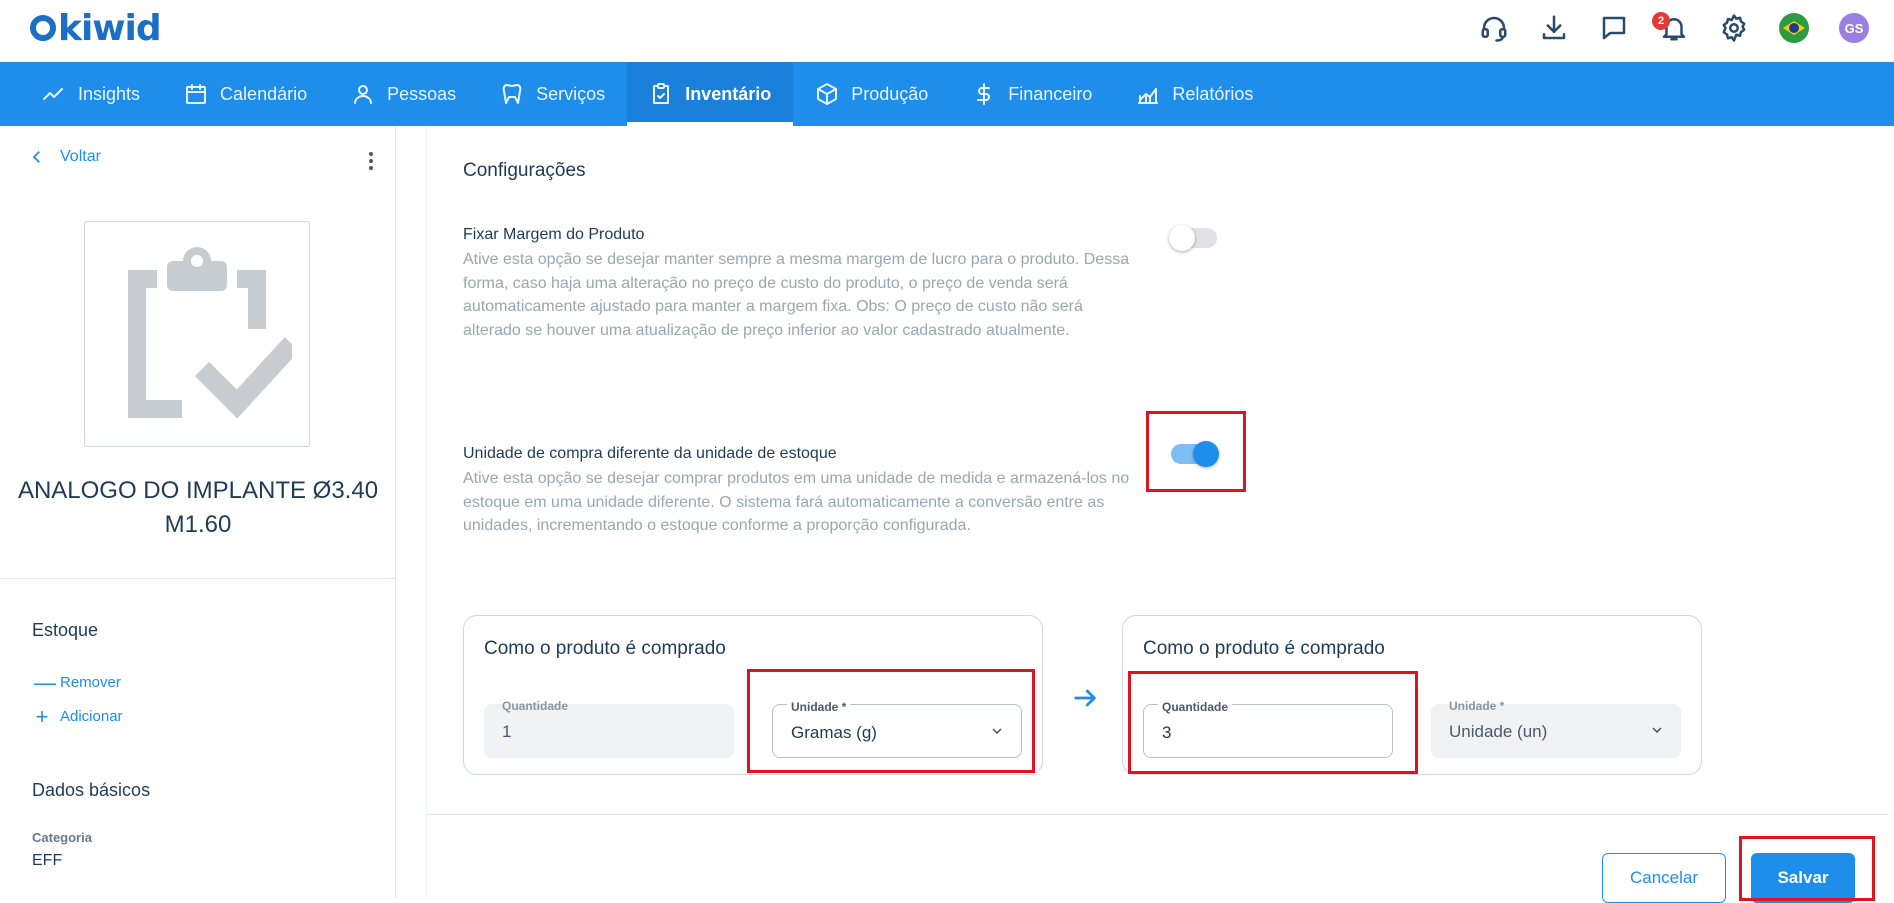  Describe the element at coordinates (1477, 706) in the screenshot. I see `unit-label: Unidade *` at that location.